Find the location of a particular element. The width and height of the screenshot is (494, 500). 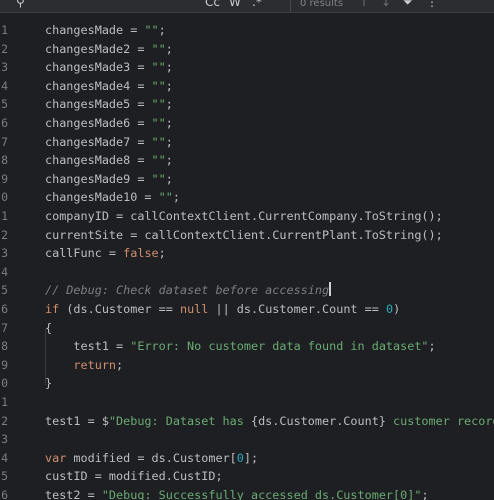

code-text: changesMade3 = ""; is located at coordinates (109, 67).